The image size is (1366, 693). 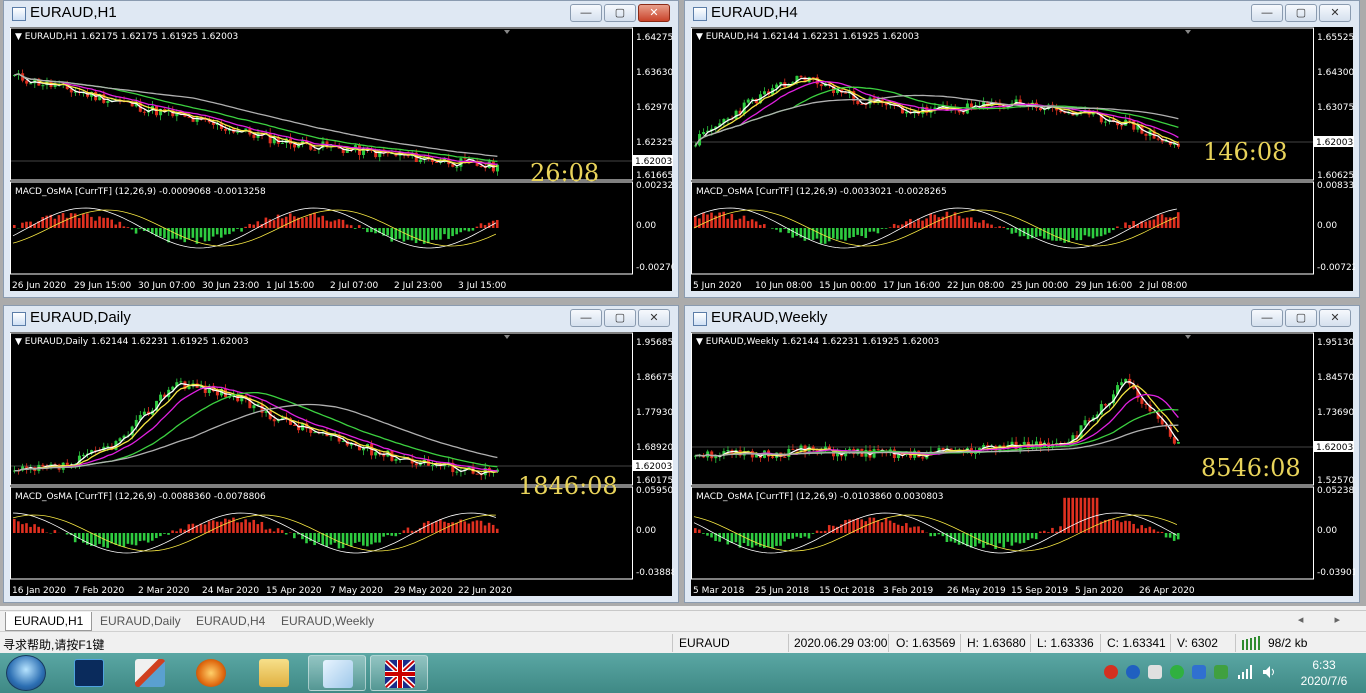 What do you see at coordinates (1103, 286) in the screenshot?
I see `date-tick-label: 29 Jun 16:00` at bounding box center [1103, 286].